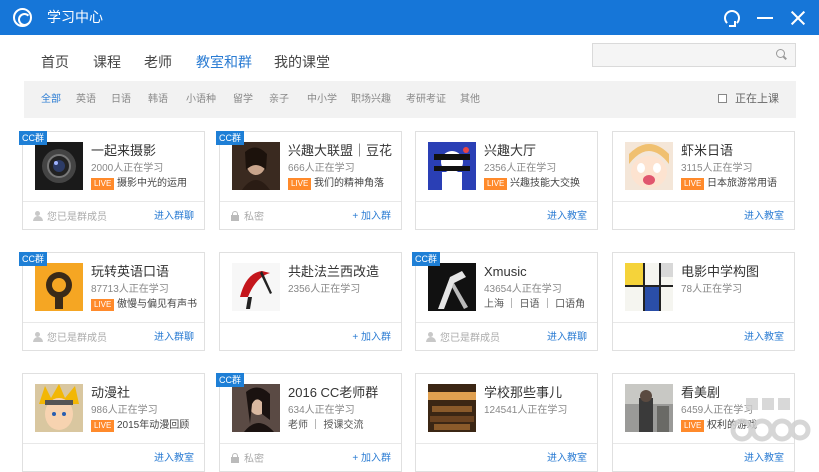  What do you see at coordinates (321, 410) in the screenshot?
I see `learner-count: 634人正在学习` at bounding box center [321, 410].